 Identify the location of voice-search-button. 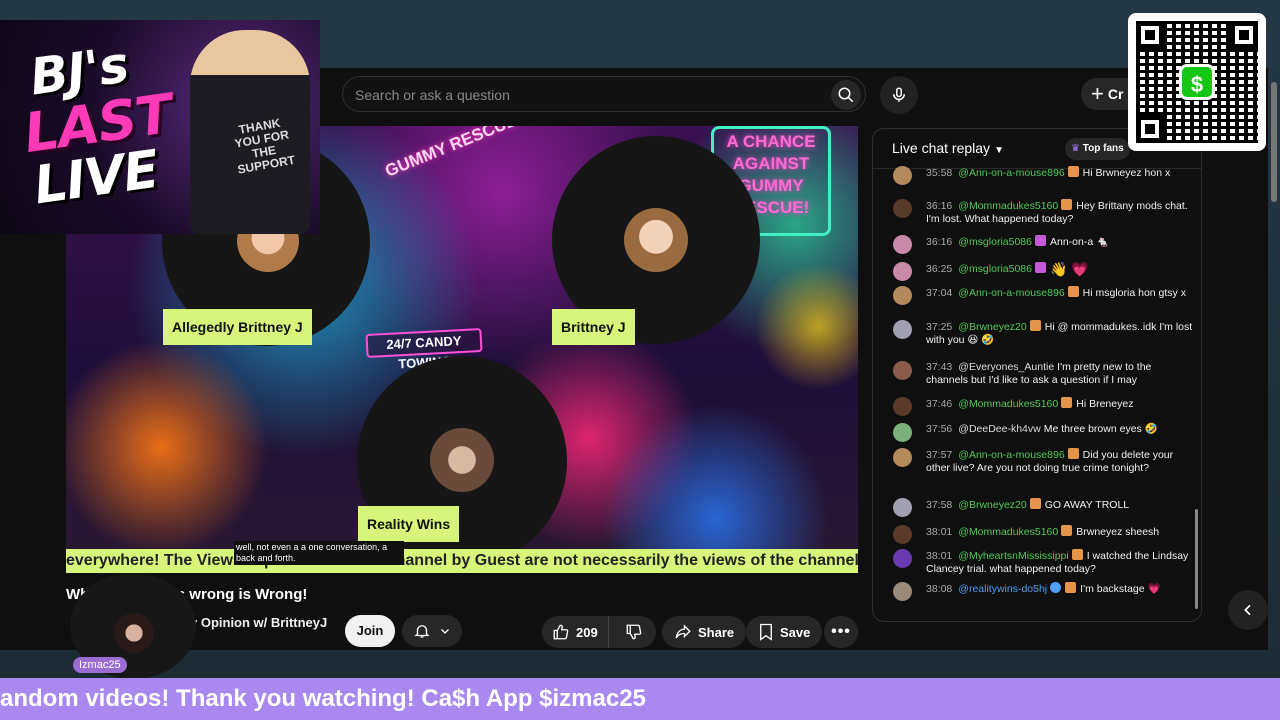
(899, 95).